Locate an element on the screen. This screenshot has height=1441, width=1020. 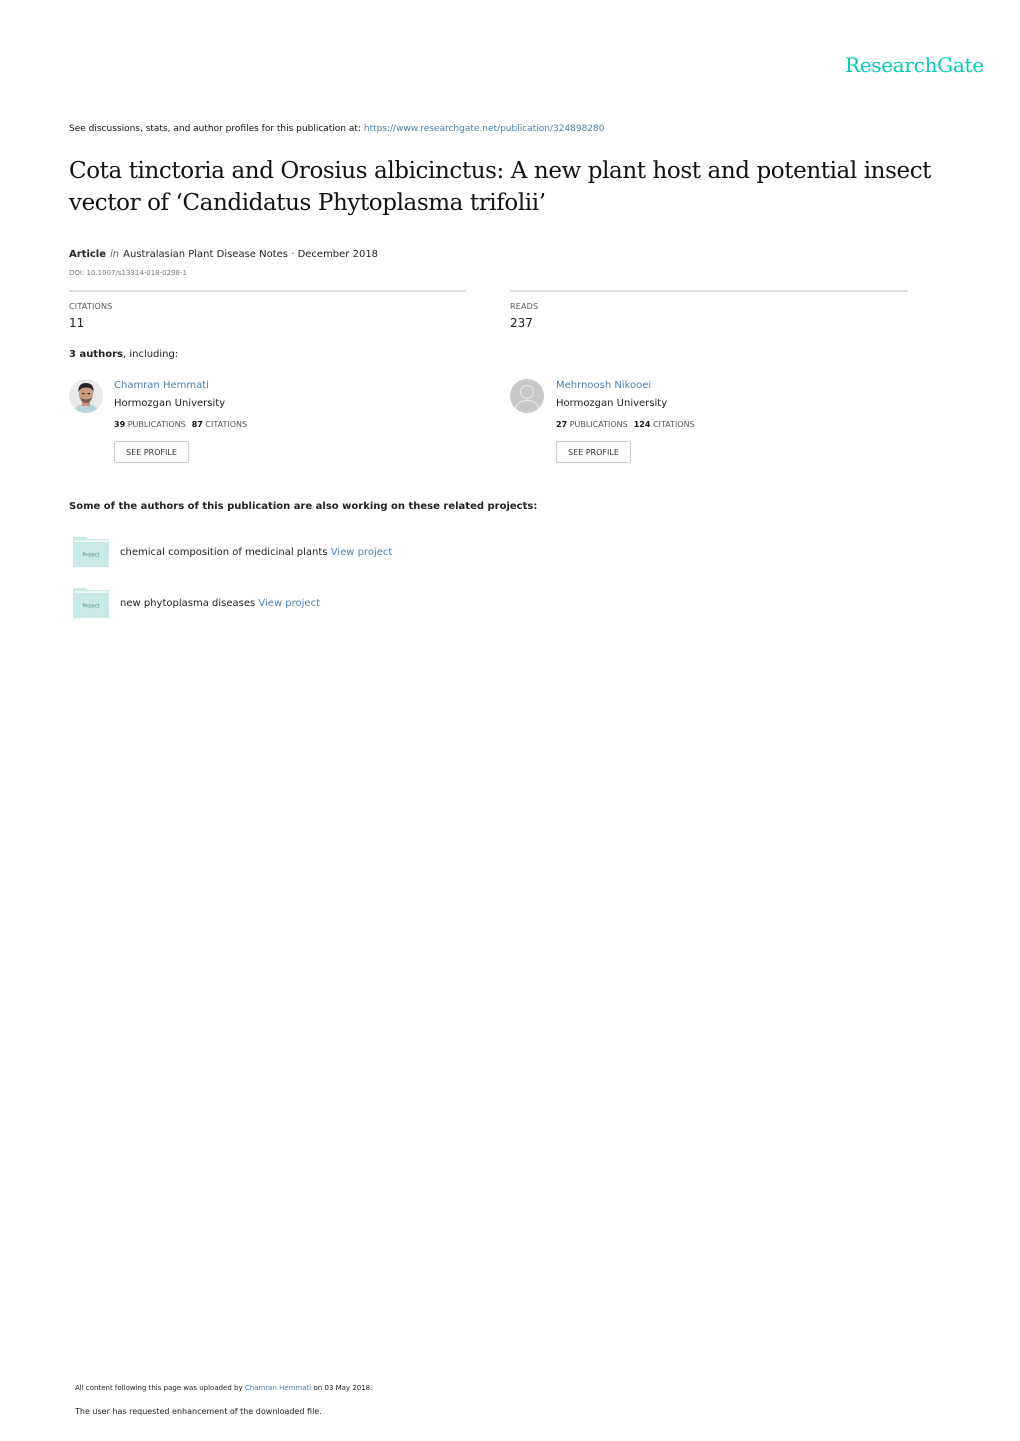
authors-suffix: , including: is located at coordinates (150, 354).